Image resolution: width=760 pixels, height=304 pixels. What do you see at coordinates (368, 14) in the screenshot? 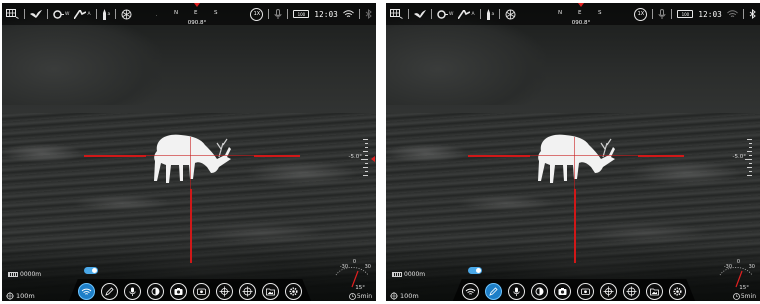
I see `bluetooth-off-icon` at bounding box center [368, 14].